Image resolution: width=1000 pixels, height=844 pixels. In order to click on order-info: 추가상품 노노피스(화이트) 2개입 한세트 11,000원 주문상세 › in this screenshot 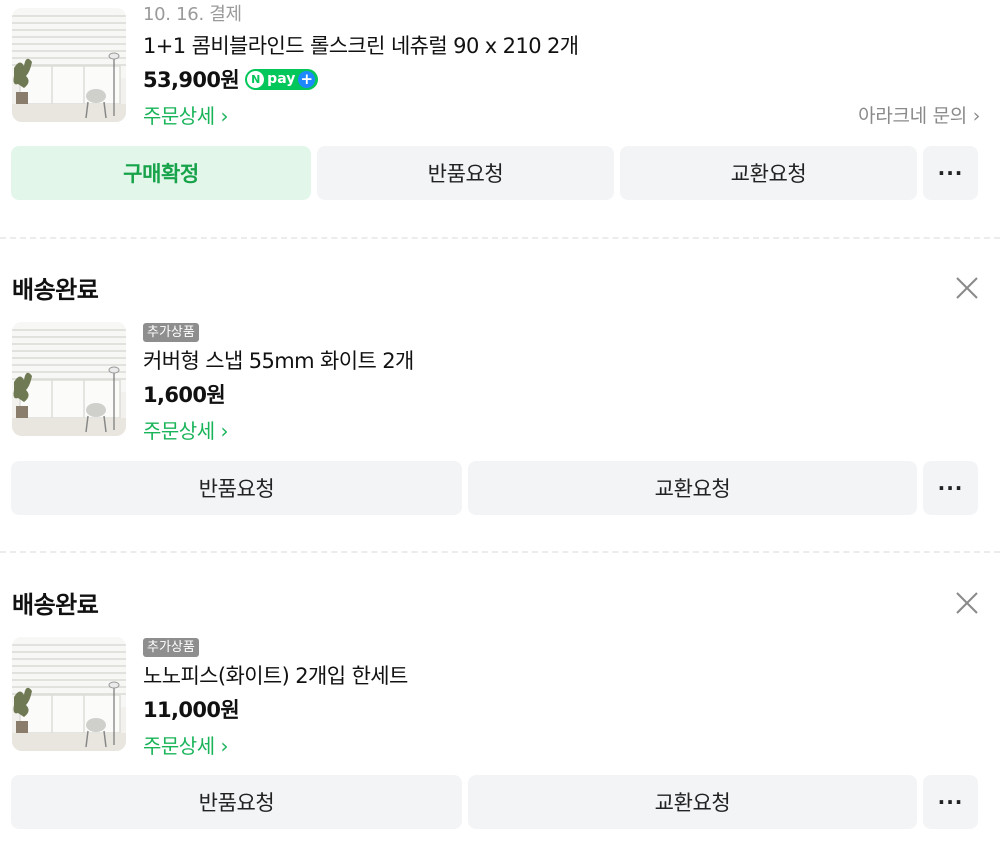, I will do `click(561, 699)`.